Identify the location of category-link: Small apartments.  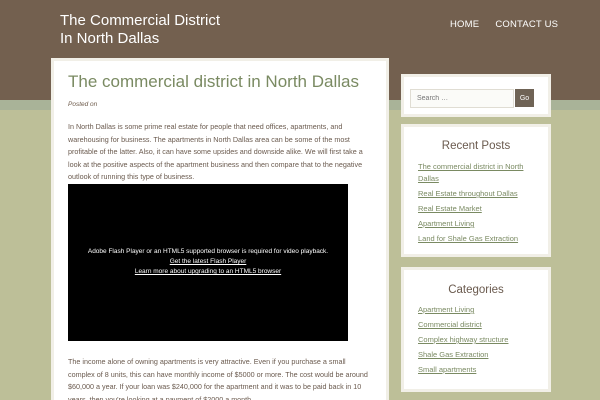
(447, 369).